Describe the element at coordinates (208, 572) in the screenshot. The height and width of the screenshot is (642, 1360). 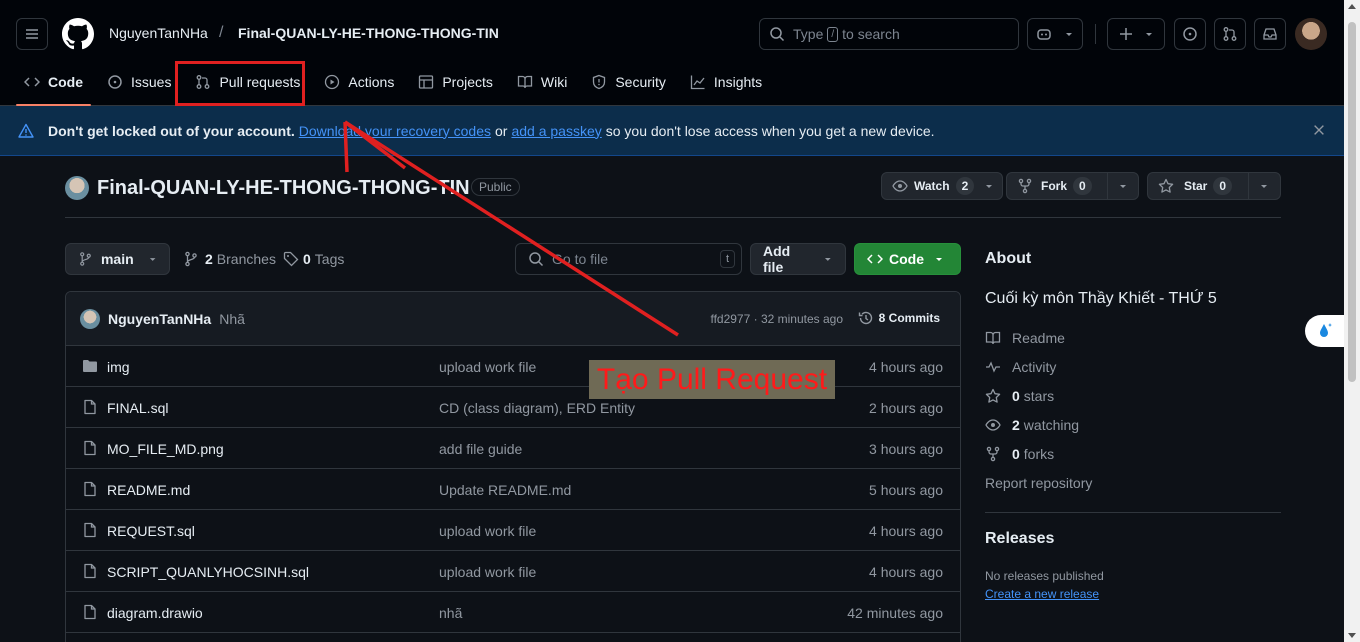
I see `file-name: SCRIPT_QUANLYHOCSINH.sql` at that location.